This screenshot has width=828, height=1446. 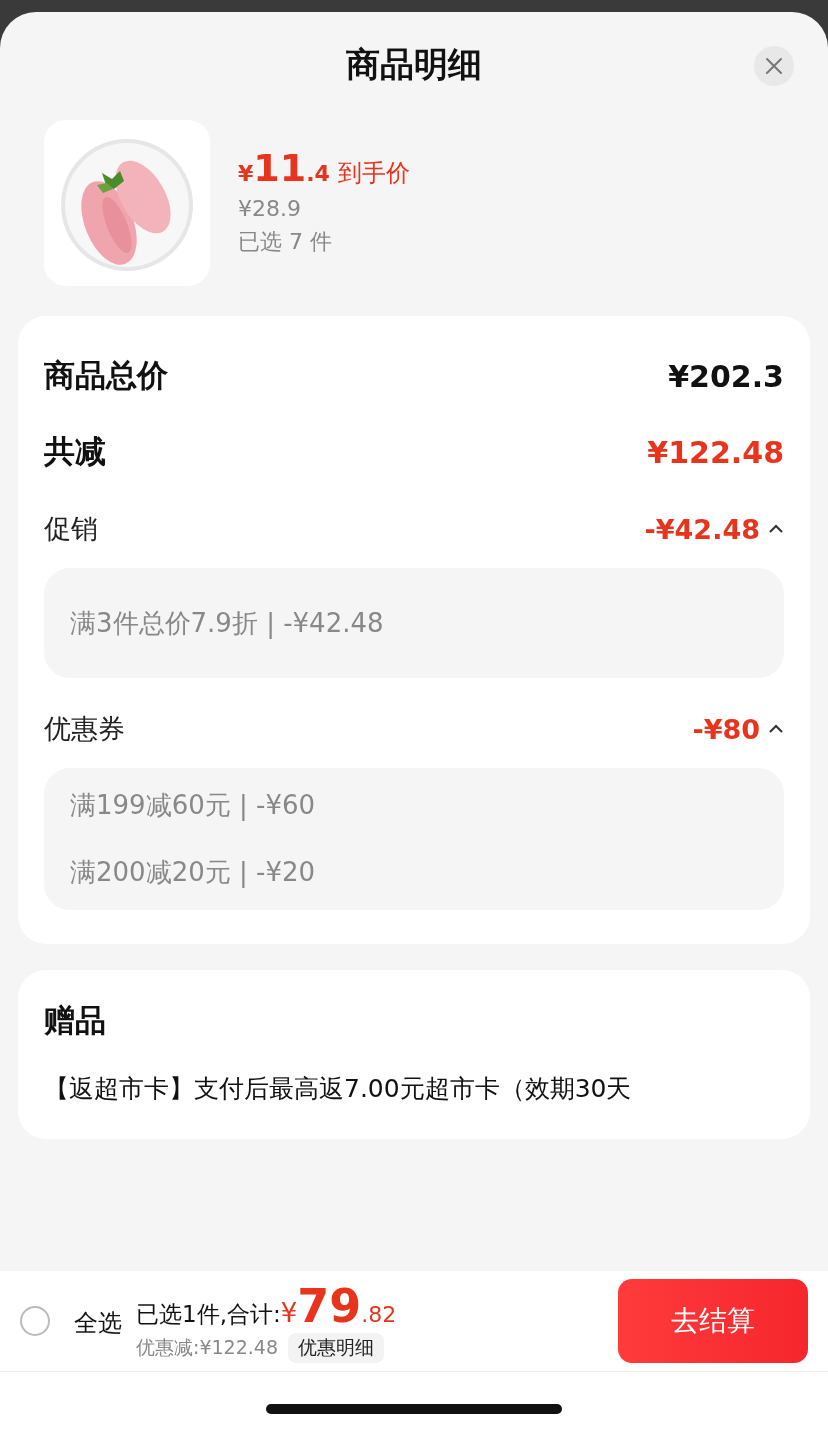 I want to click on order-total: 已选1件,合计:¥79.82, so click(x=267, y=1306).